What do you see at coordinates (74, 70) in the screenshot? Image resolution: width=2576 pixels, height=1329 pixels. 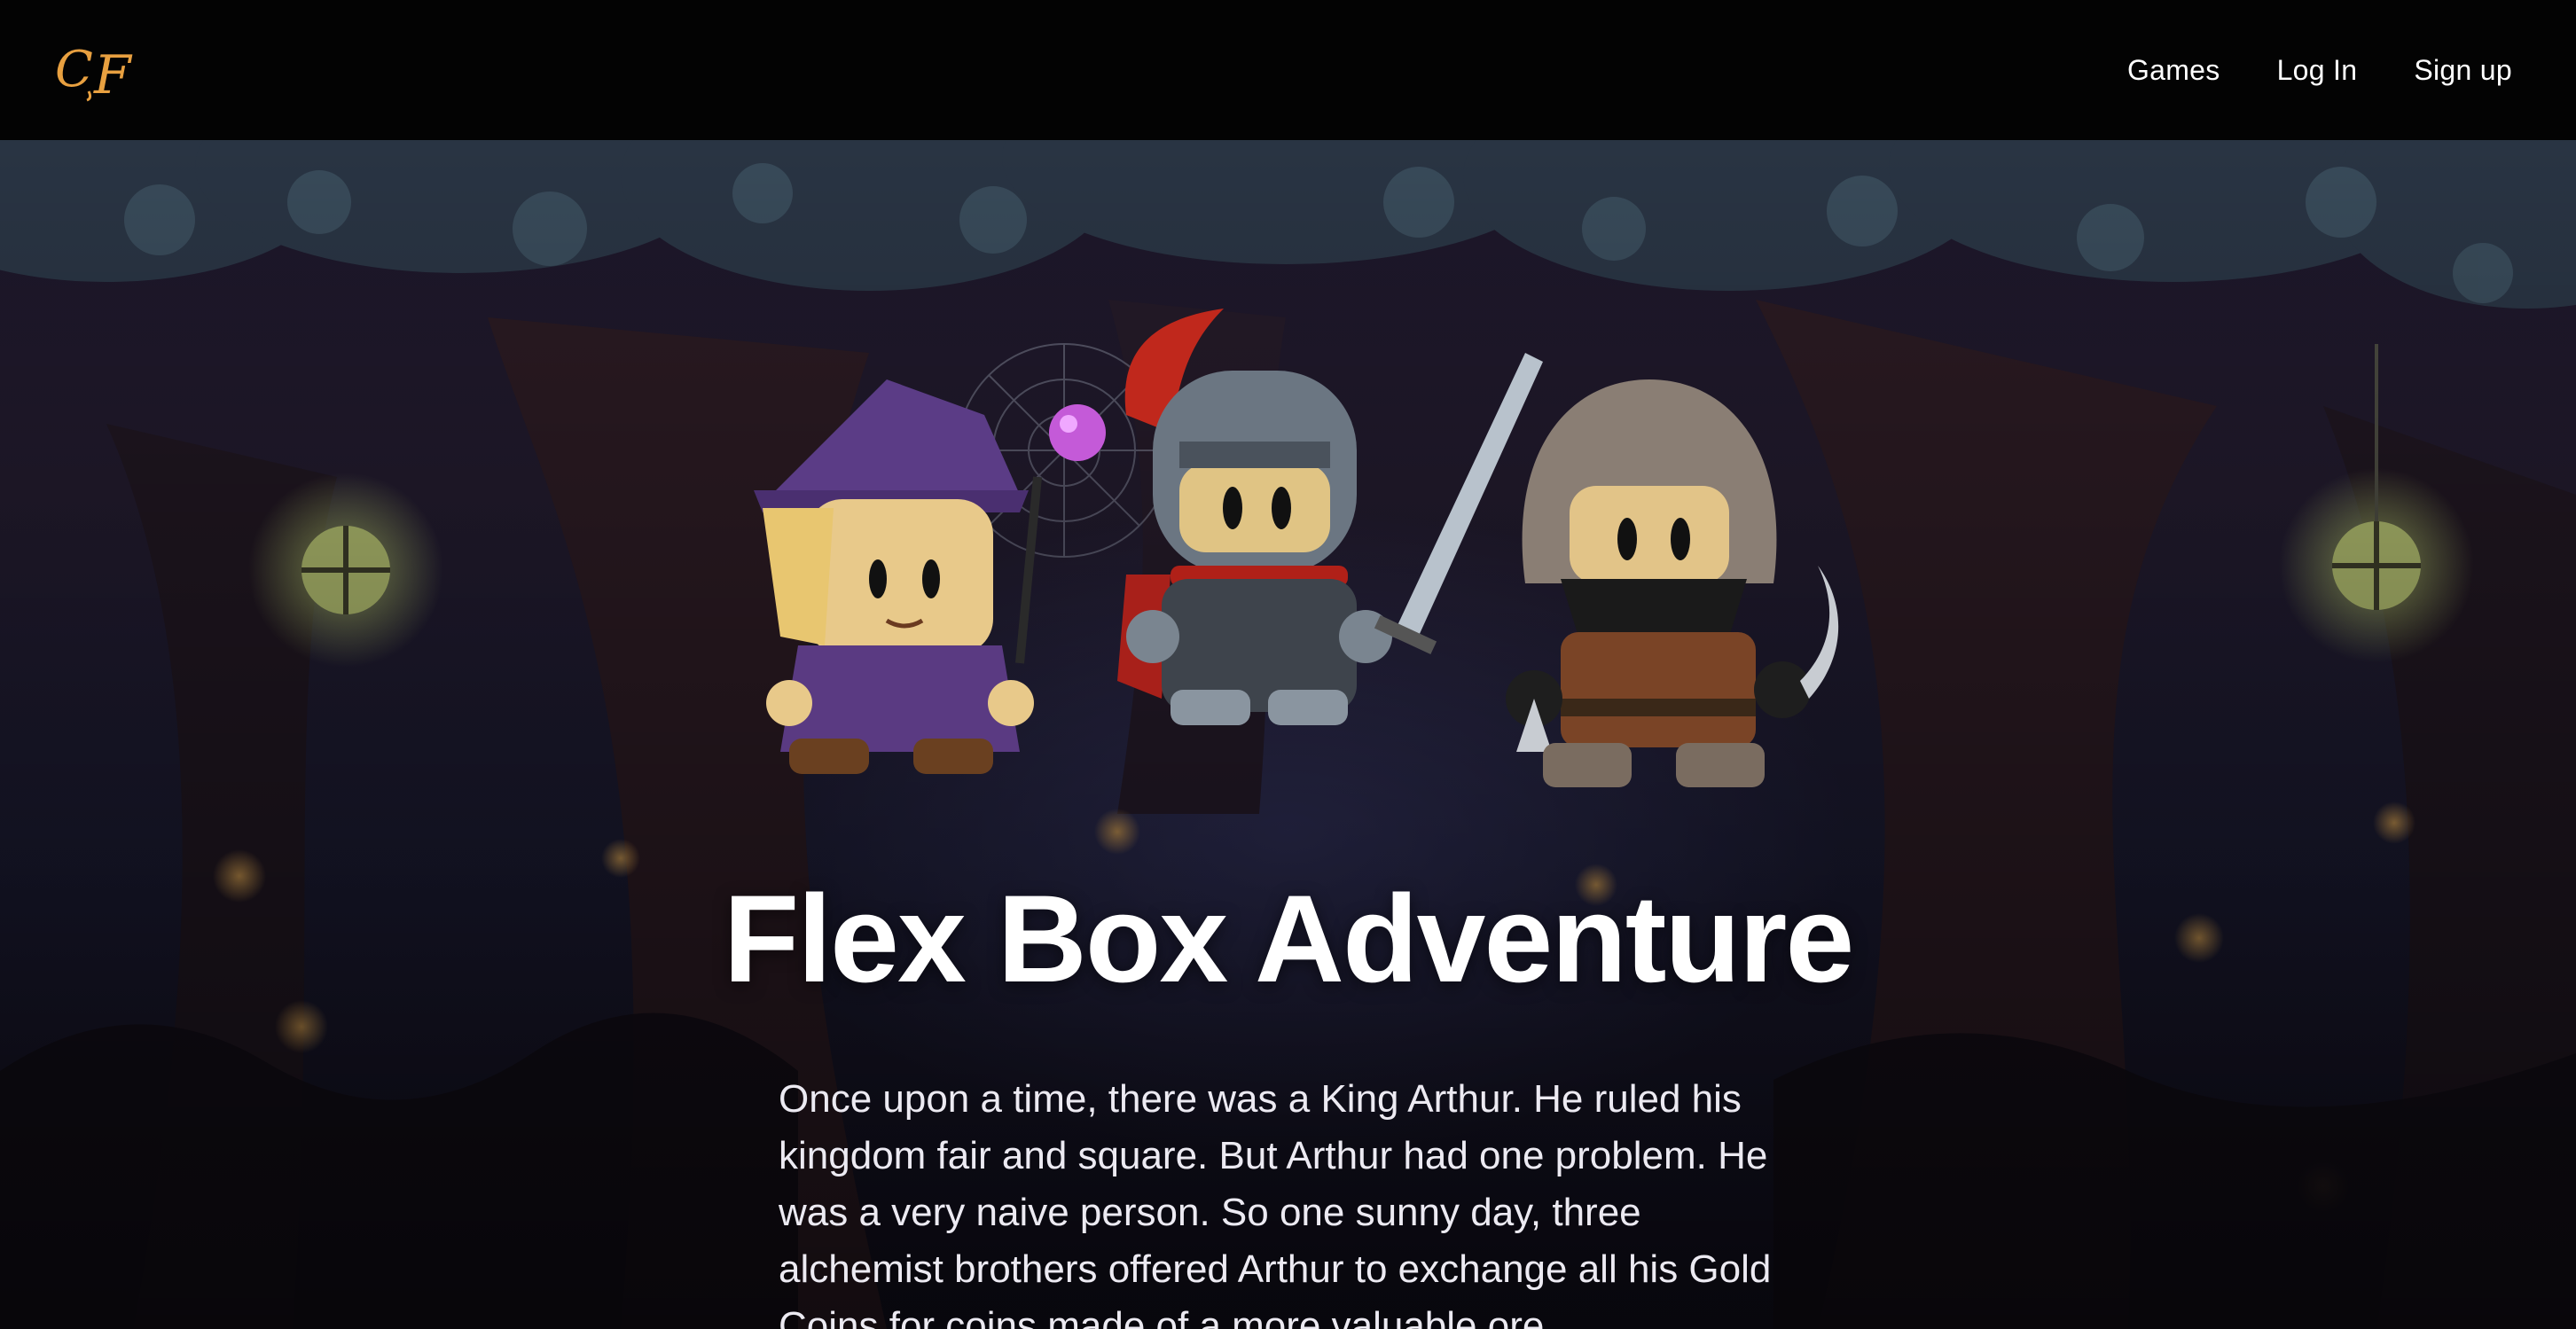 I see `svg-text: C` at bounding box center [74, 70].